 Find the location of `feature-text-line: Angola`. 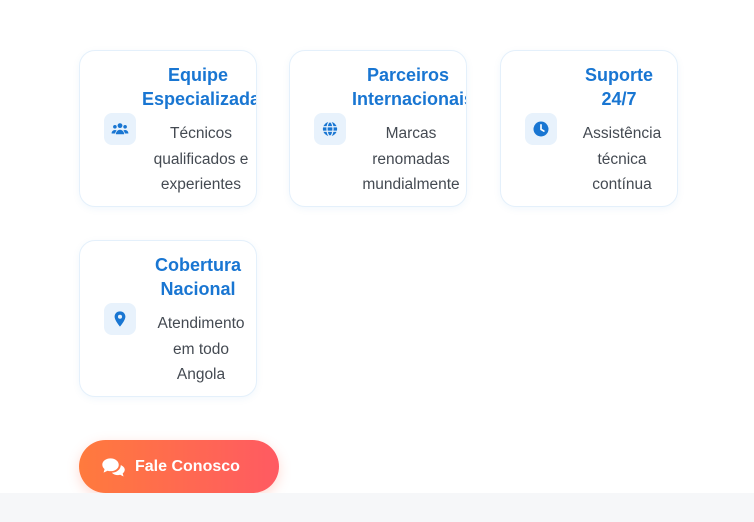

feature-text-line: Angola is located at coordinates (201, 374).